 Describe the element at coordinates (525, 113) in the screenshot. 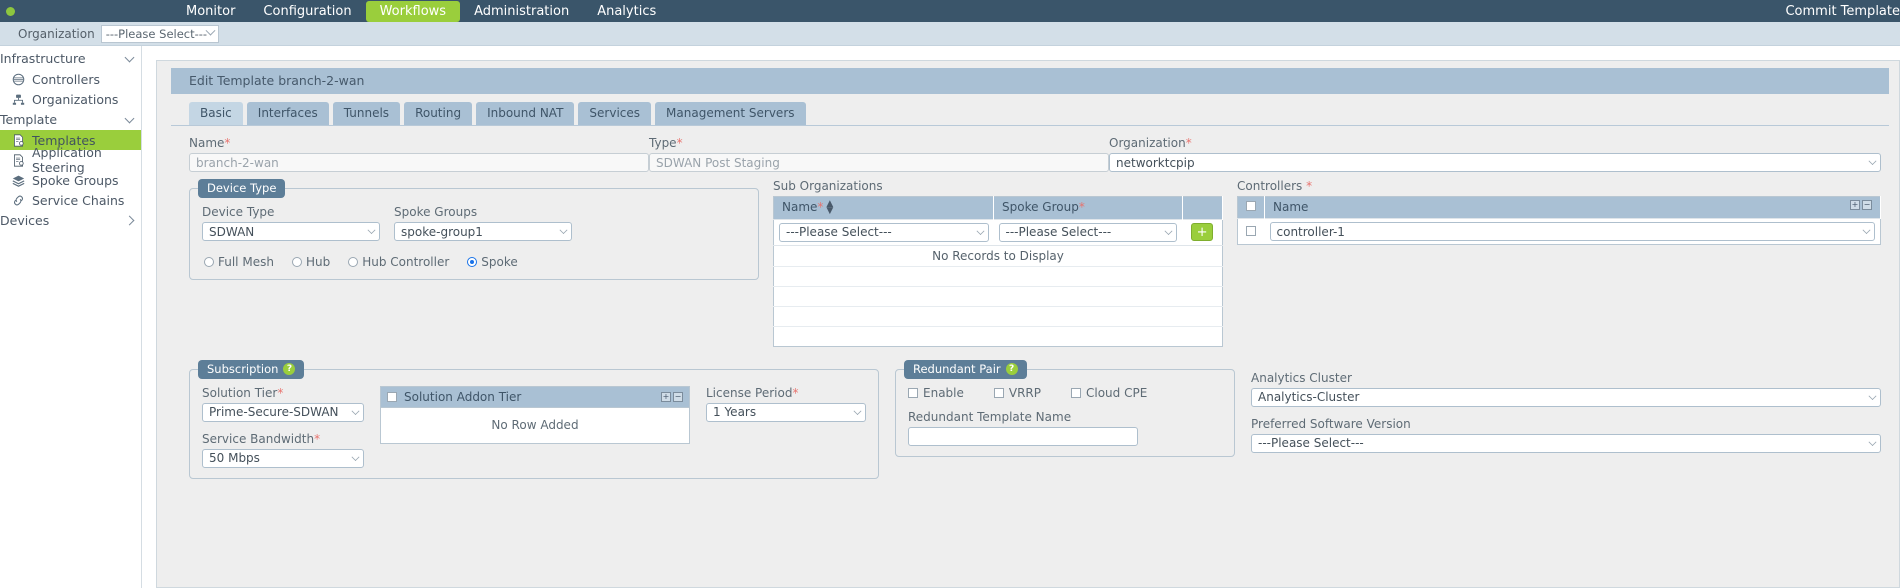

I see `tab-inbound-nat: Inbound NAT` at that location.